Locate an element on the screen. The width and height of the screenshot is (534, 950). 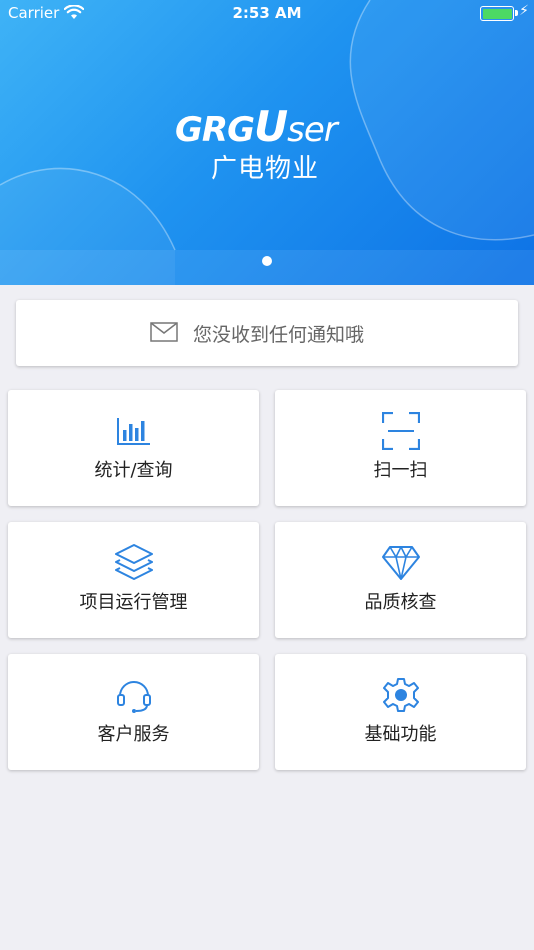
menu-item-label: 统计/查询 is located at coordinates (133, 470).